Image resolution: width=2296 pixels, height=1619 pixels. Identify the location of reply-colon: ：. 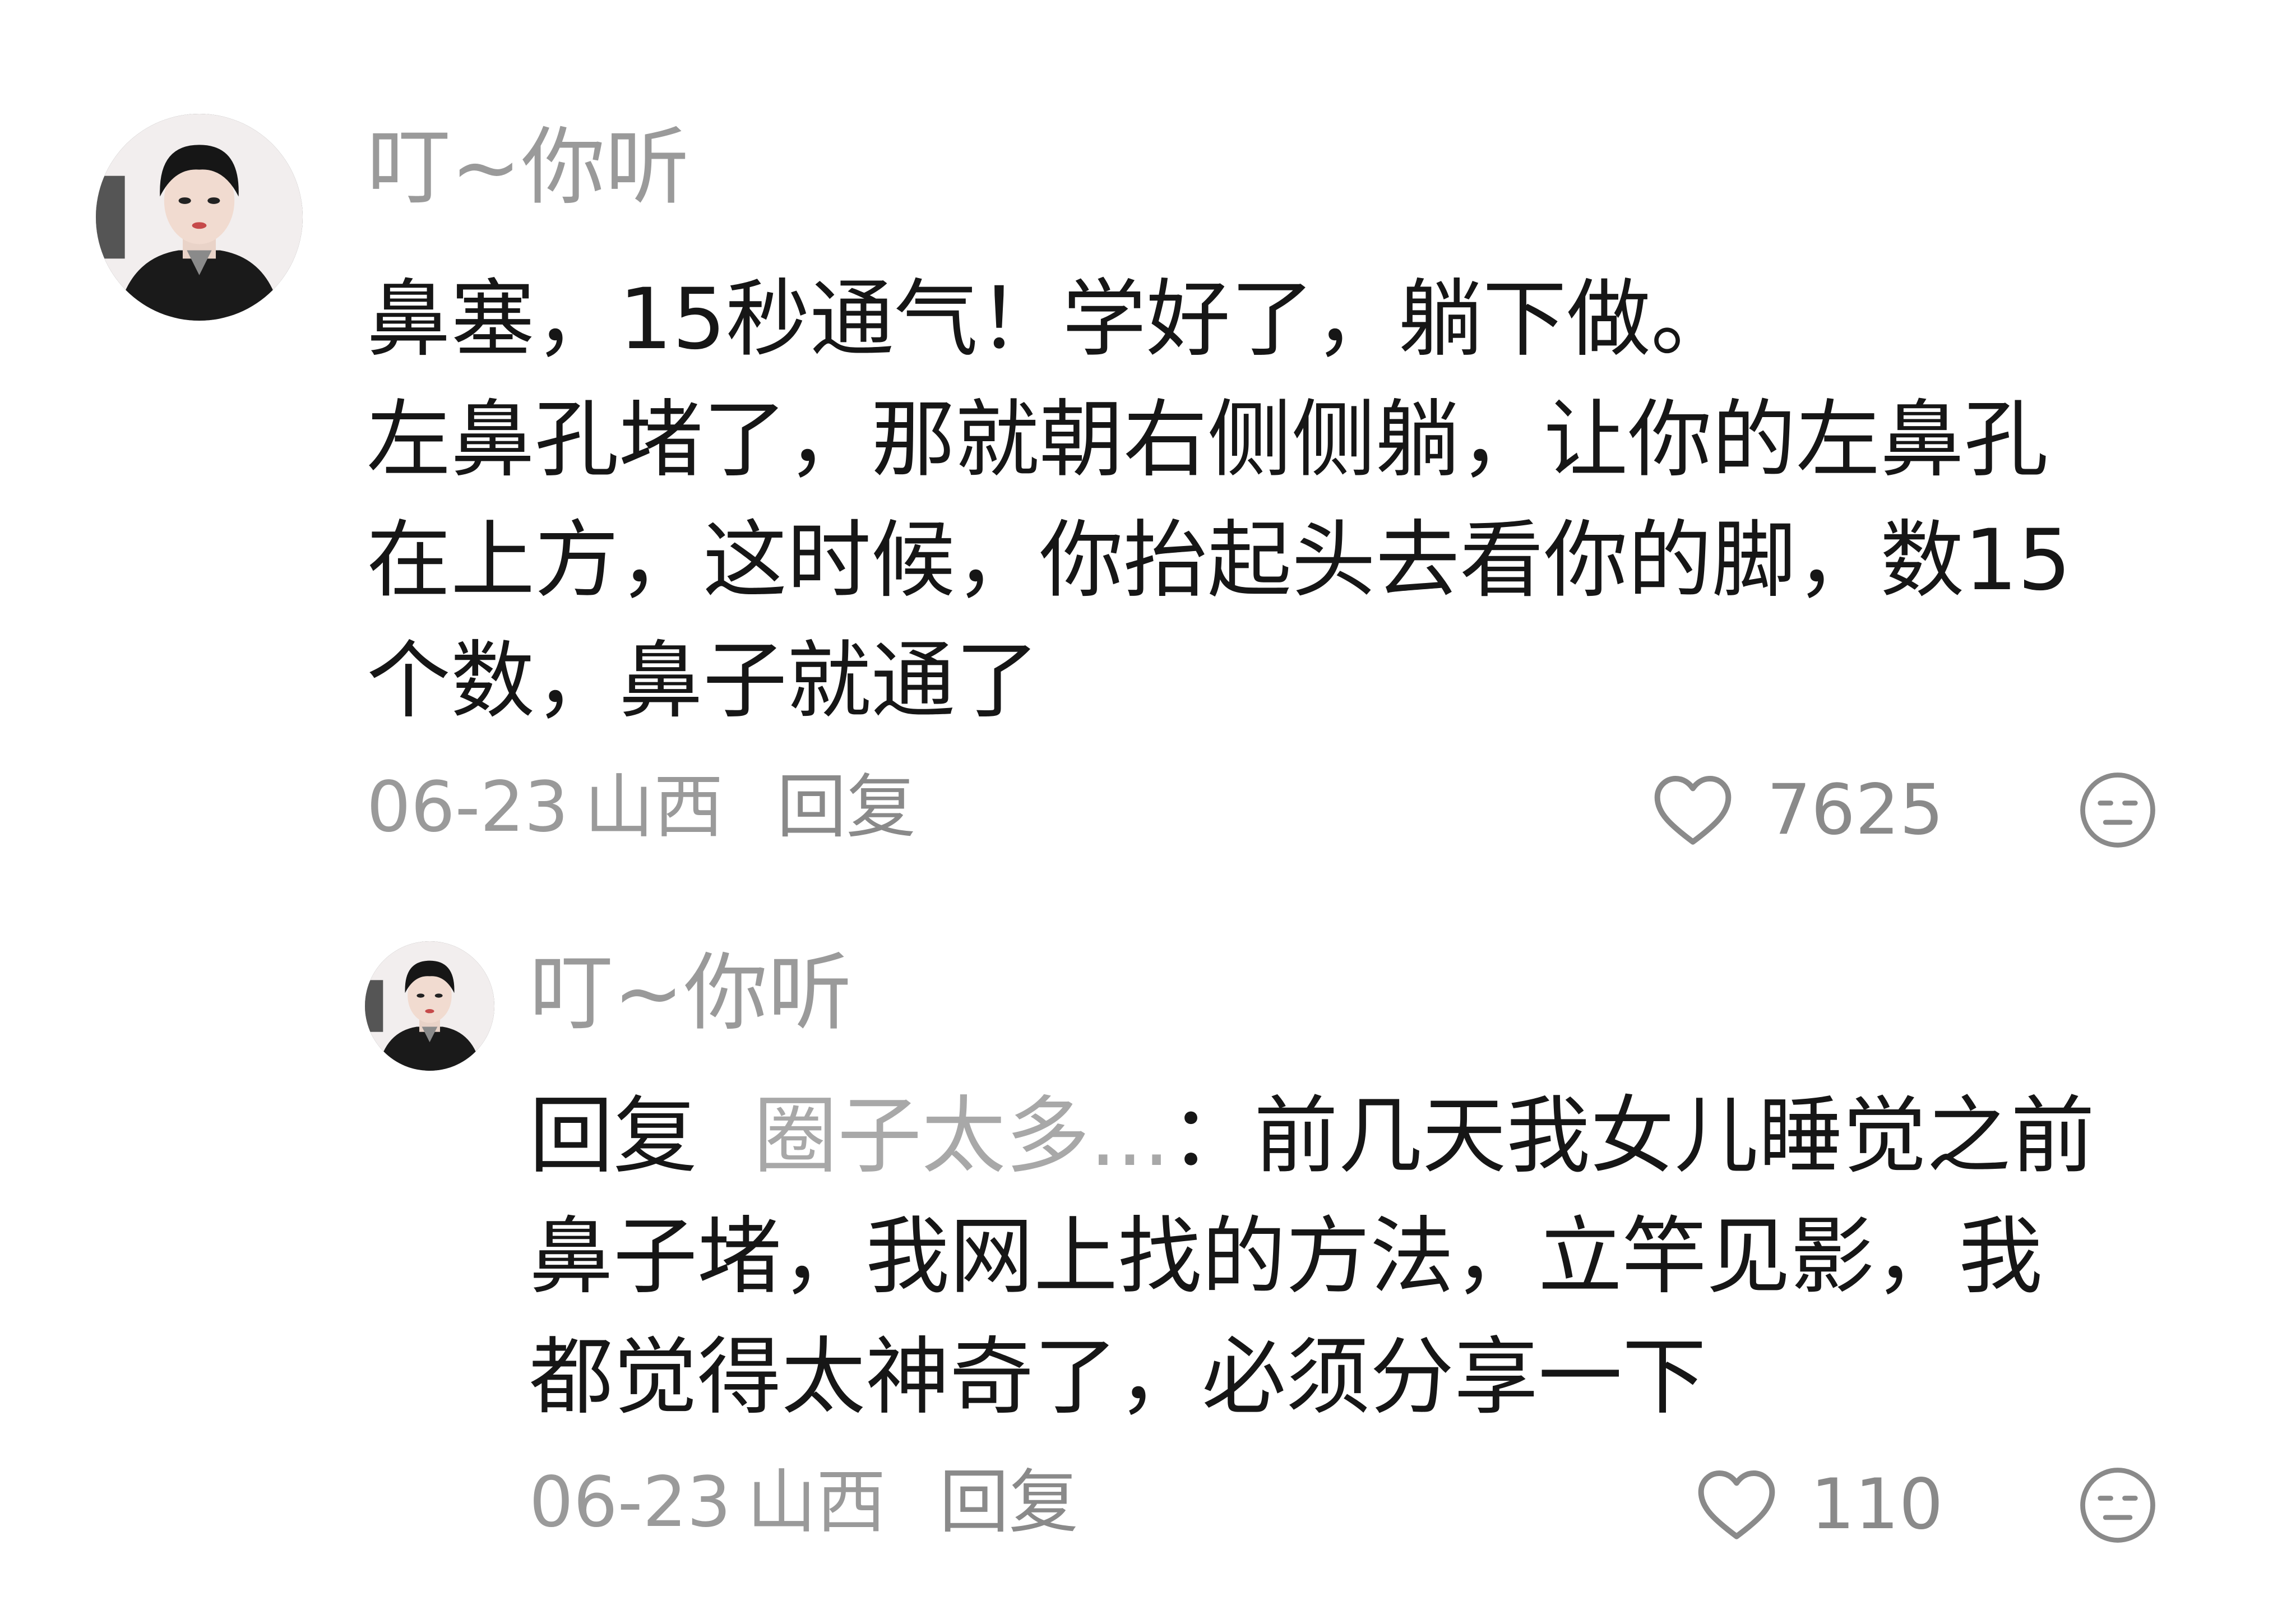
(1212, 1136).